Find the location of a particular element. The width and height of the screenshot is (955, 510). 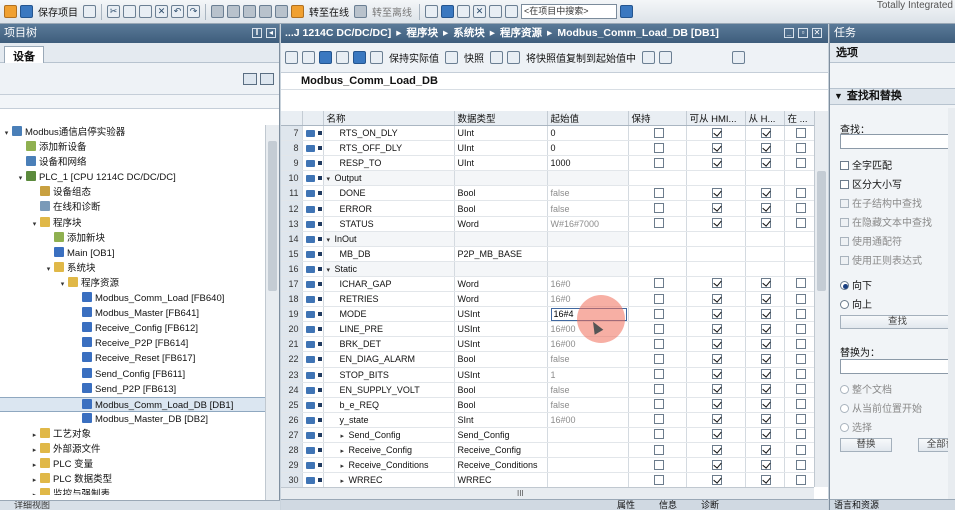

start-value-cell: 16#0 is located at coordinates (588, 299).